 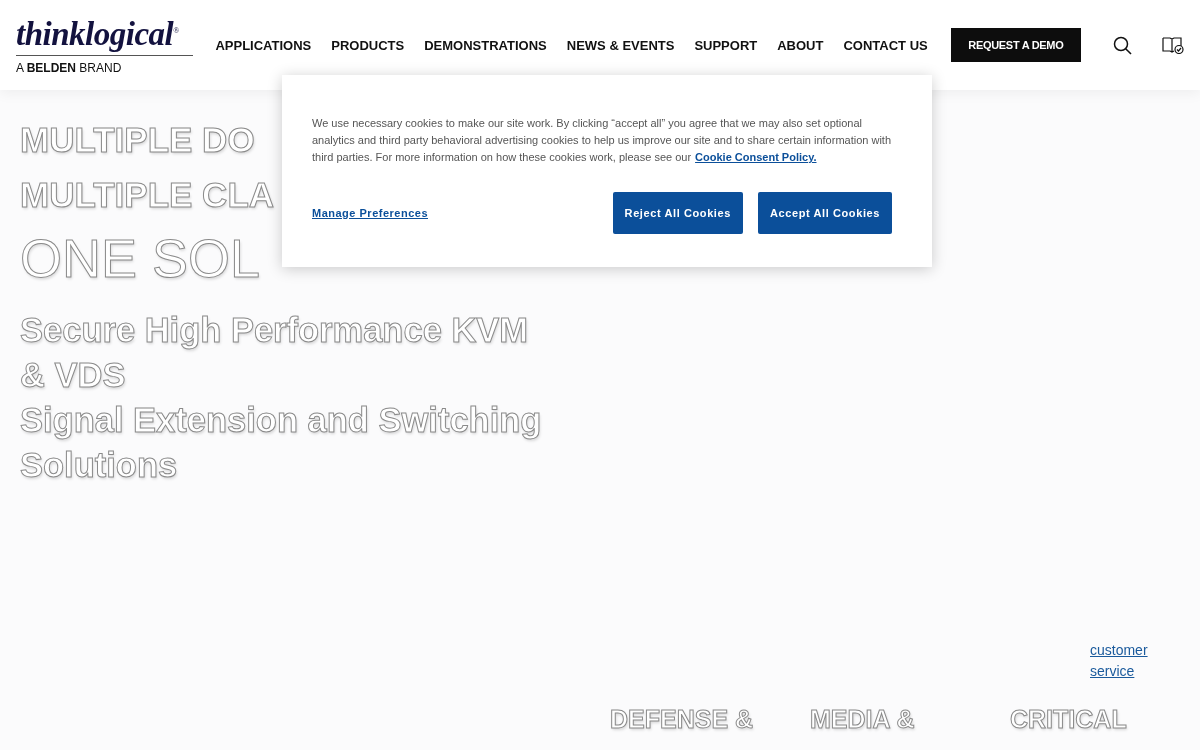 I want to click on nav-link: SUPPORT, so click(x=726, y=45).